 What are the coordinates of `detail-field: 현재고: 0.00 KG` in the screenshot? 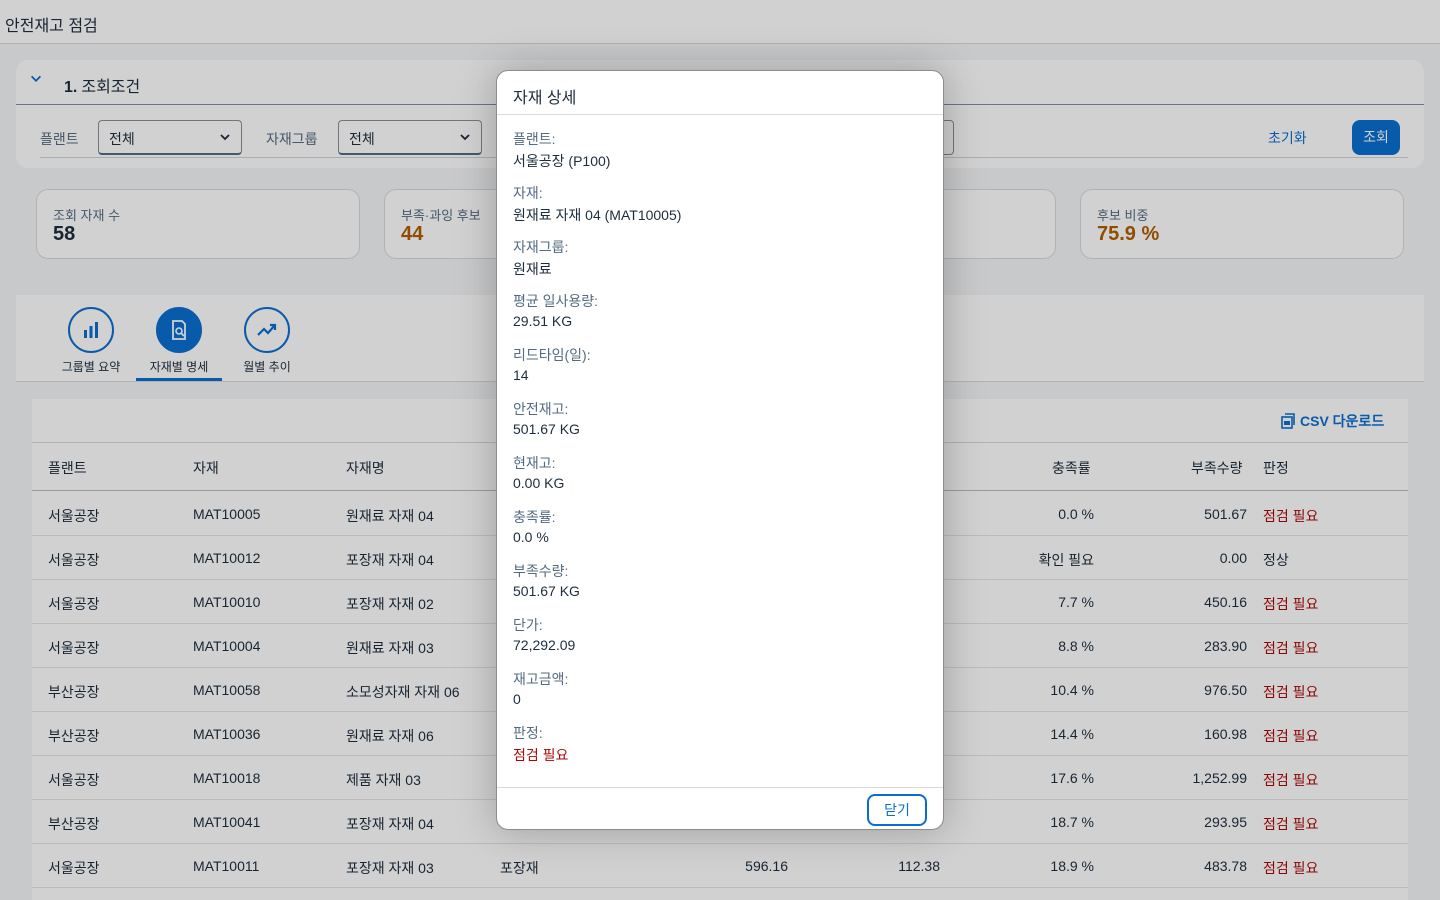 It's located at (723, 480).